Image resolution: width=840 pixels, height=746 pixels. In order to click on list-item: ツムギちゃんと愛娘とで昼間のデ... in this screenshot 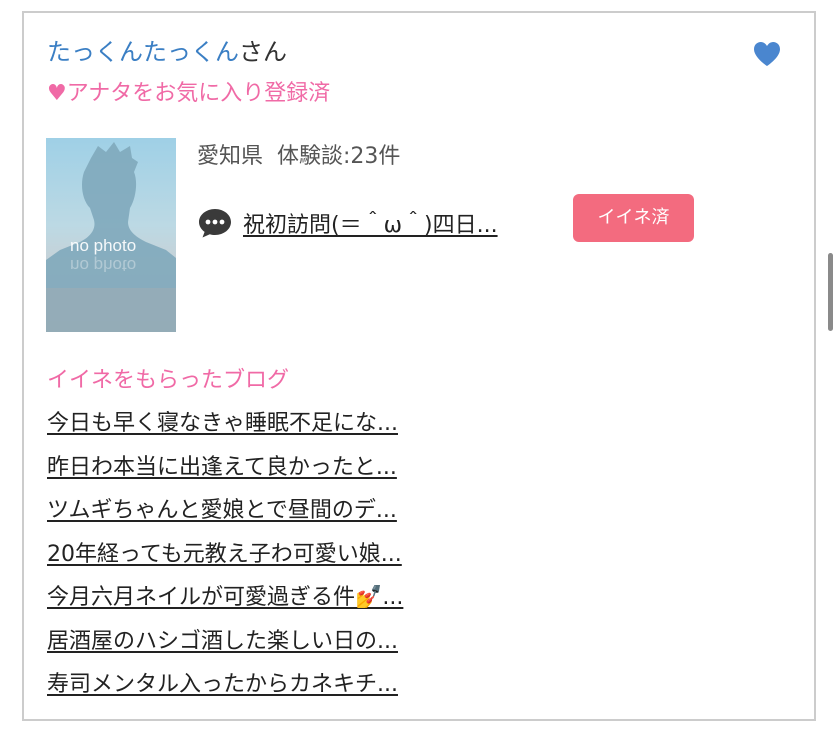, I will do `click(225, 517)`.